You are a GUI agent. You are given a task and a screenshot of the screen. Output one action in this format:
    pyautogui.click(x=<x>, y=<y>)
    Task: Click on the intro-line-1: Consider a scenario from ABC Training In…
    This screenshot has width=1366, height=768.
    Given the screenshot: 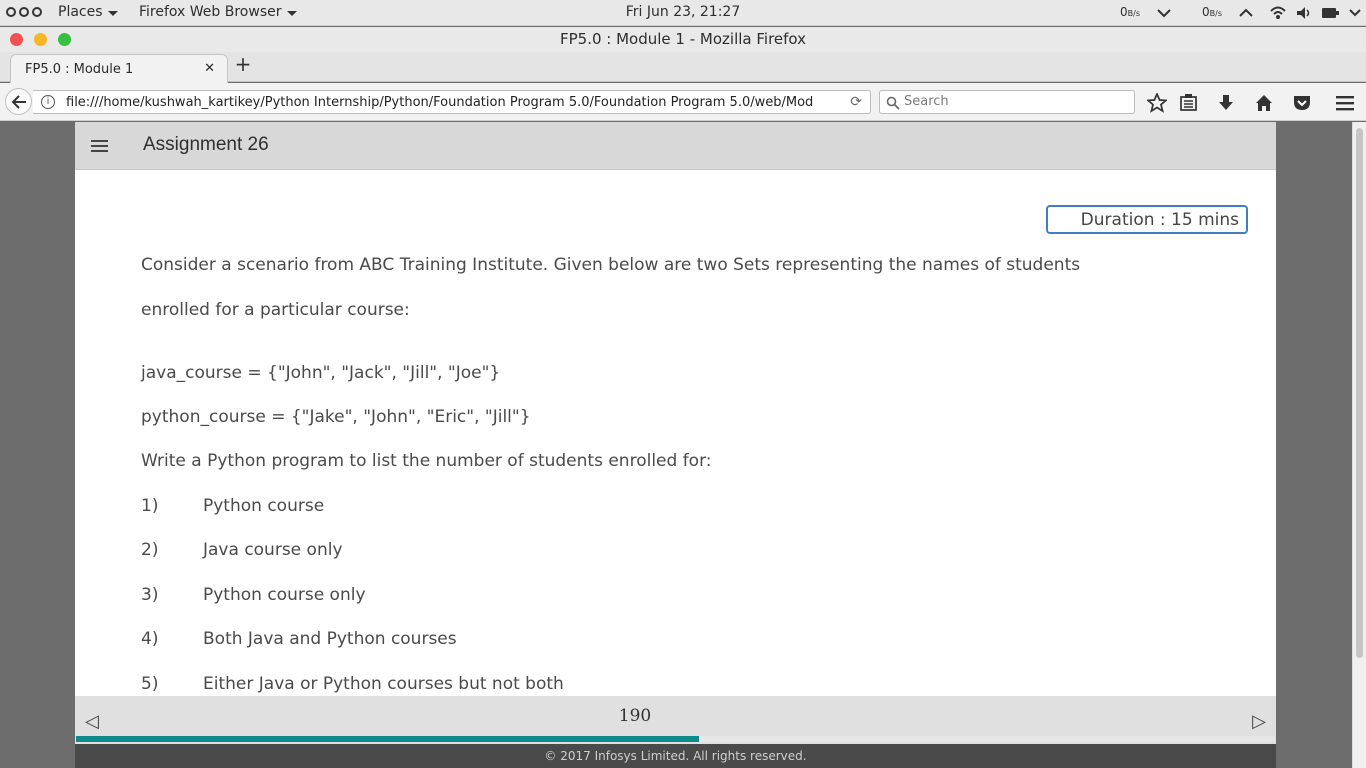 What is the action you would take?
    pyautogui.click(x=611, y=265)
    